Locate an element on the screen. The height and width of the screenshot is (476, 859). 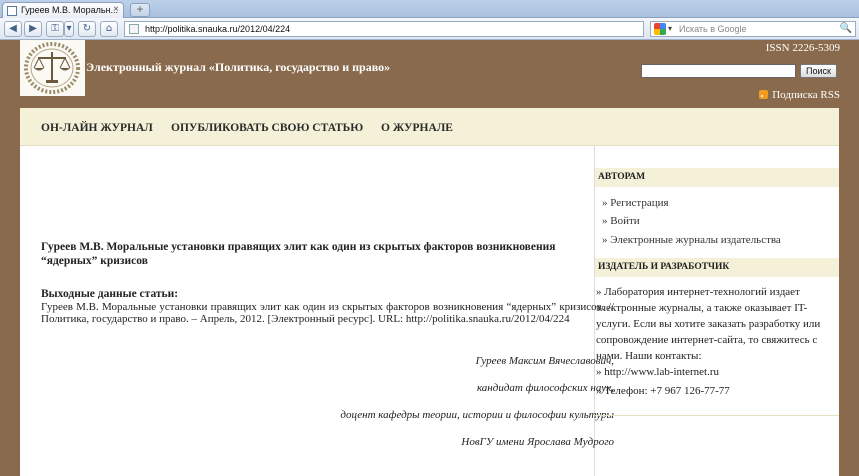
author-name: Гуреев Максим Вячеславович, is located at coordinates (544, 361).